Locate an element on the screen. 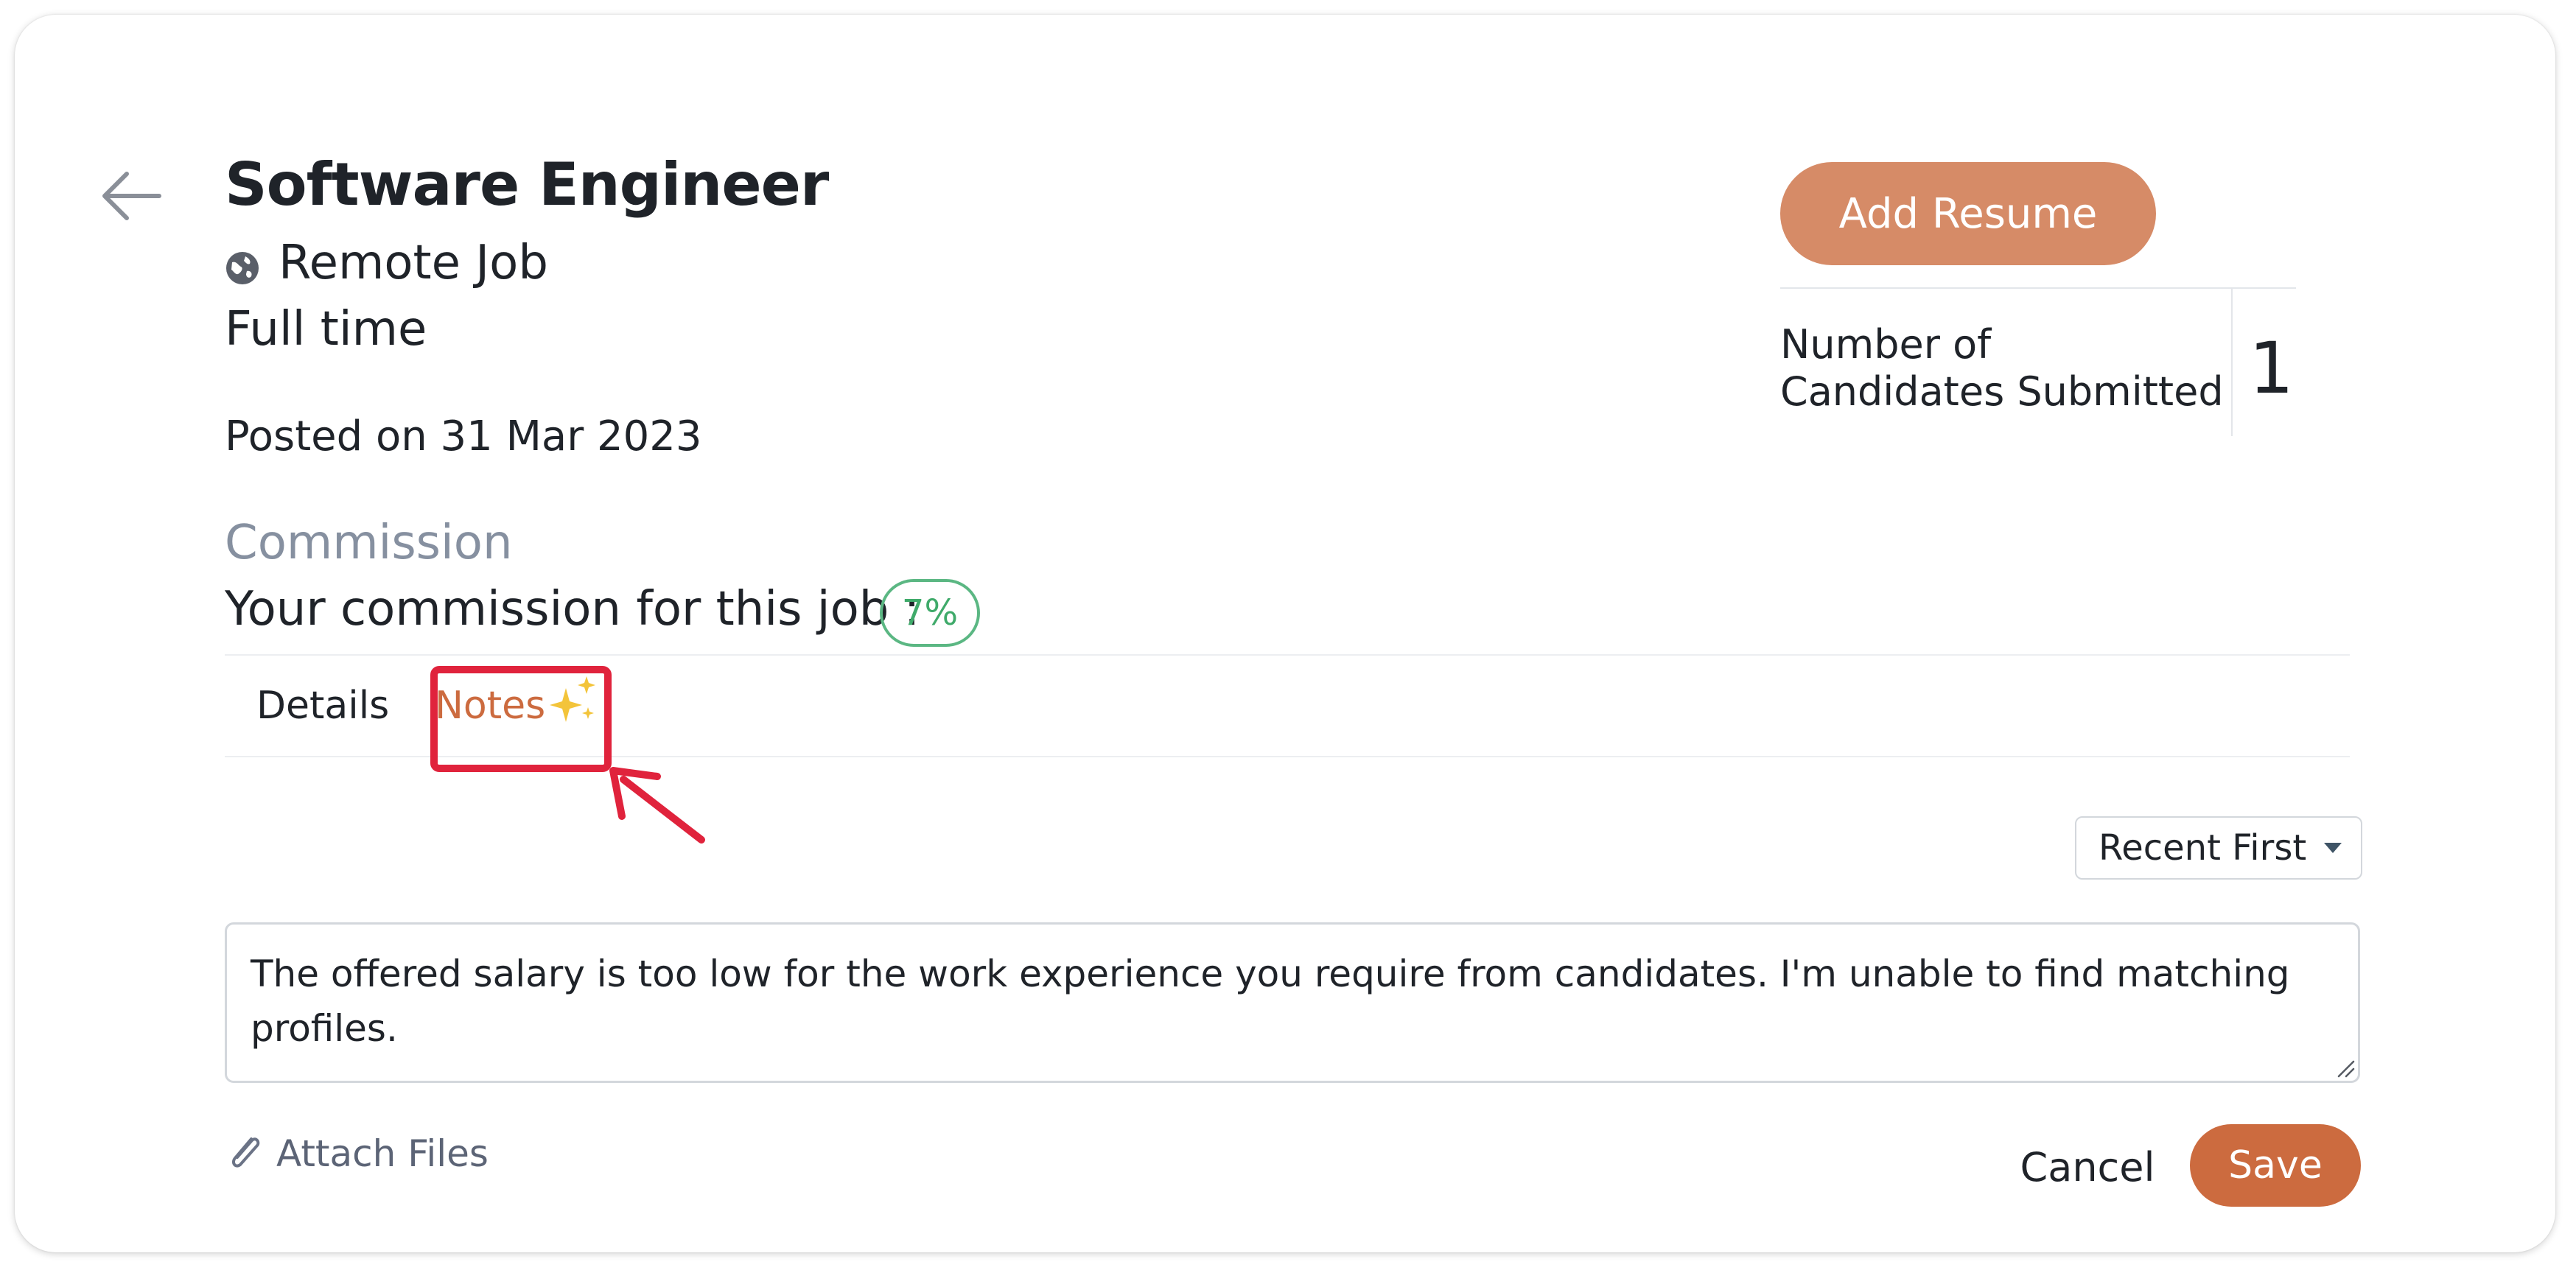  candidates-submitted-label: Number of Candidates Submitted is located at coordinates (2002, 368).